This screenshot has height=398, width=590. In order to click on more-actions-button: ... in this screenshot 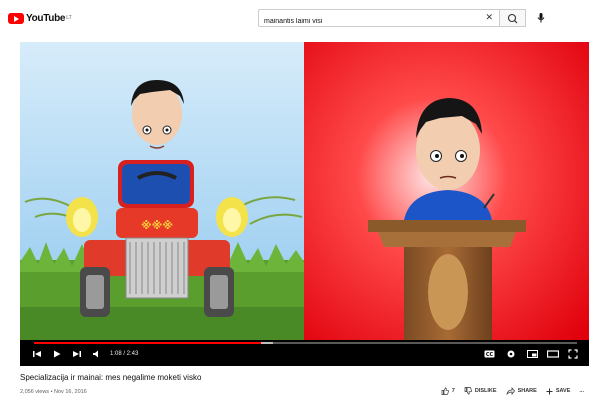, I will do `click(581, 391)`.